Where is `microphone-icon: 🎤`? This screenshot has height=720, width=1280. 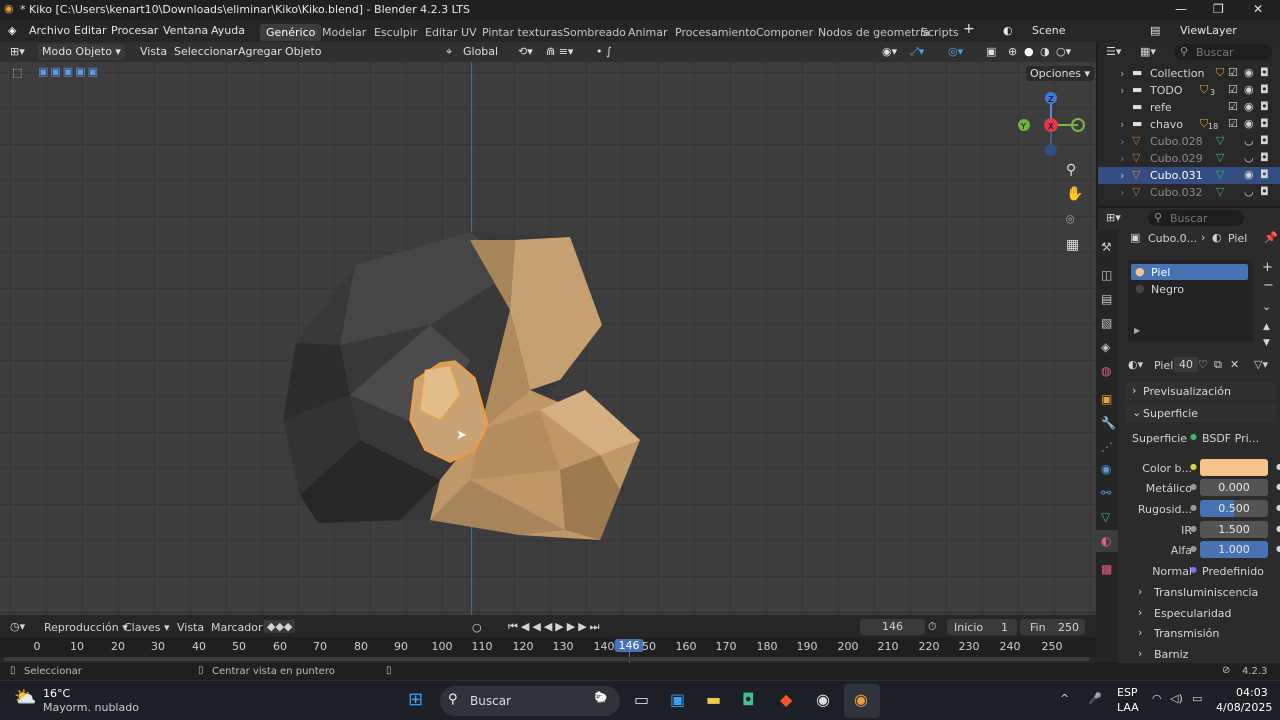 microphone-icon: 🎤 is located at coordinates (1095, 698).